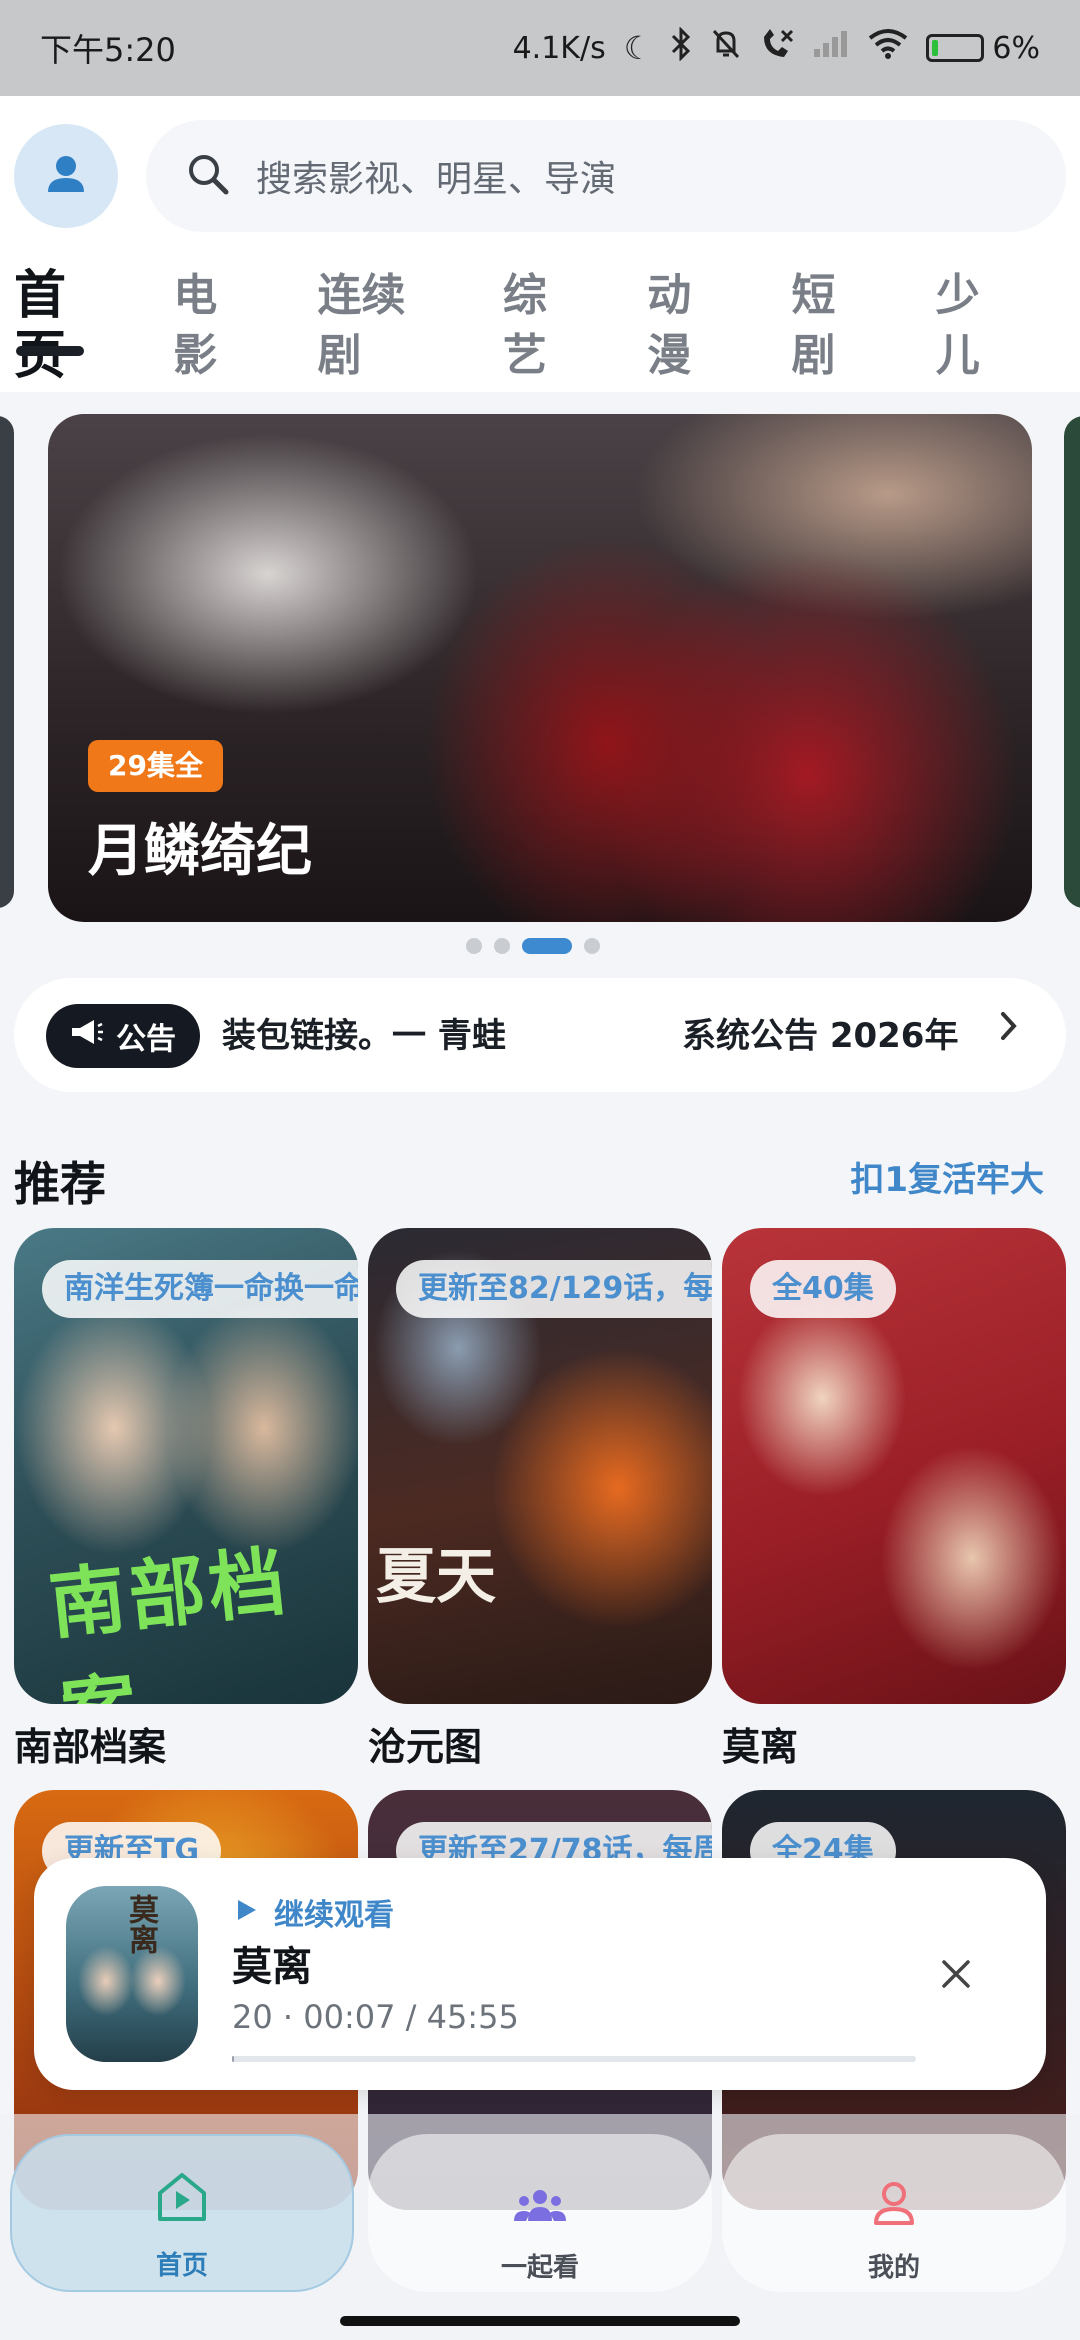  Describe the element at coordinates (233, 2059) in the screenshot. I see `progress-fill` at that location.